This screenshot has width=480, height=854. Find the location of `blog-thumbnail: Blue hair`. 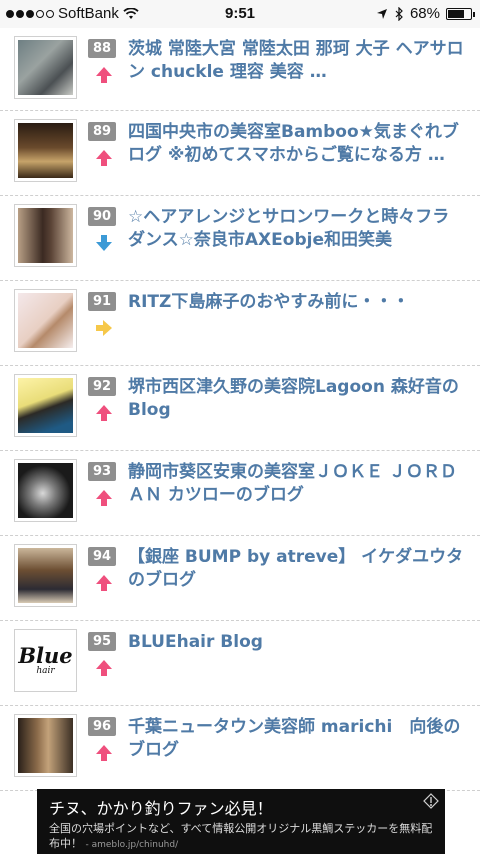

blog-thumbnail: Blue hair is located at coordinates (45, 660).